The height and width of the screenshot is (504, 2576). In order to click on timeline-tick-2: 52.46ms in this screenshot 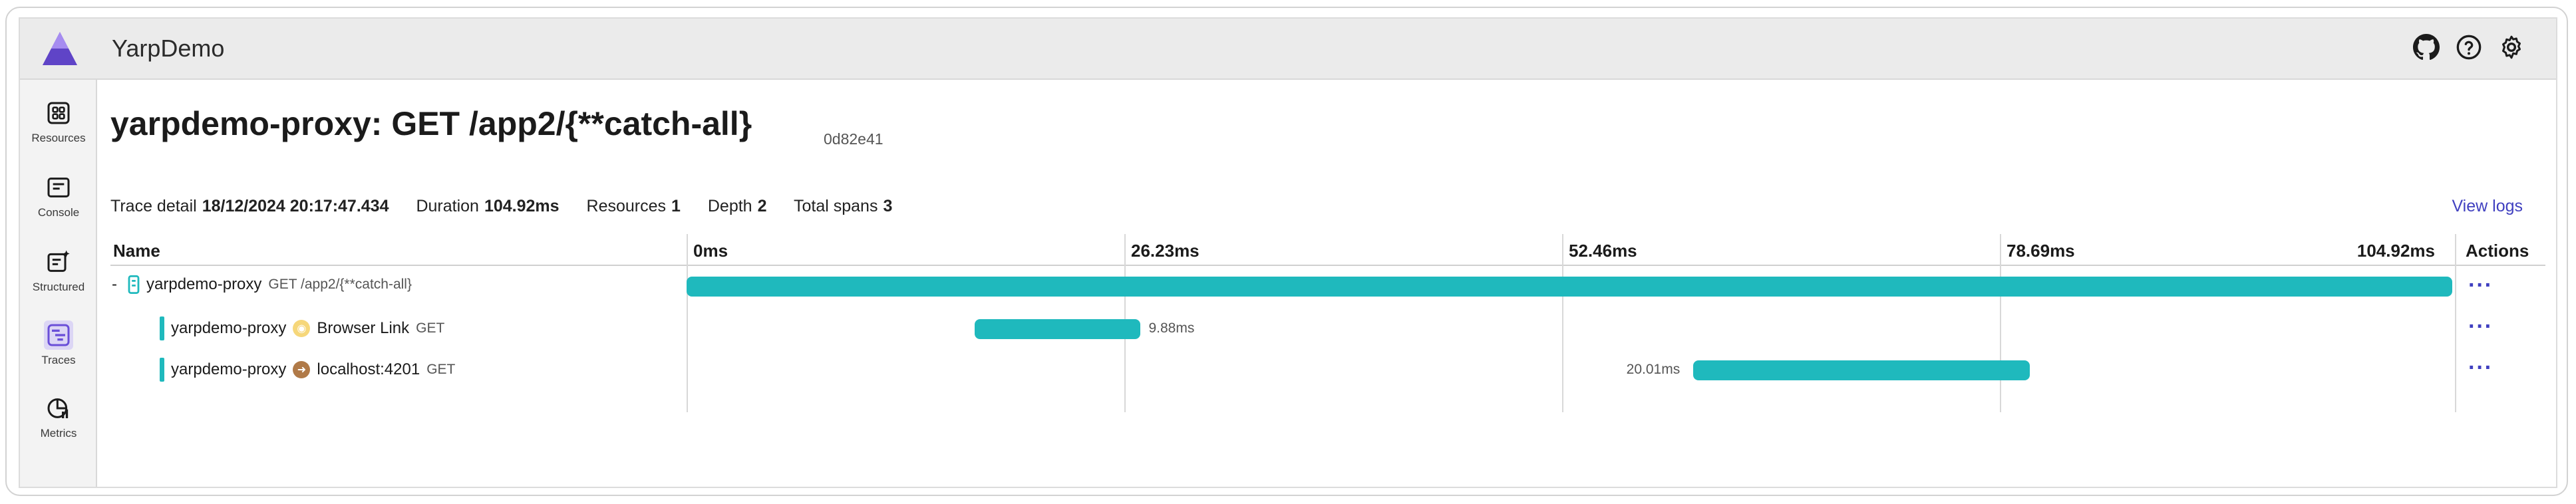, I will do `click(1603, 251)`.